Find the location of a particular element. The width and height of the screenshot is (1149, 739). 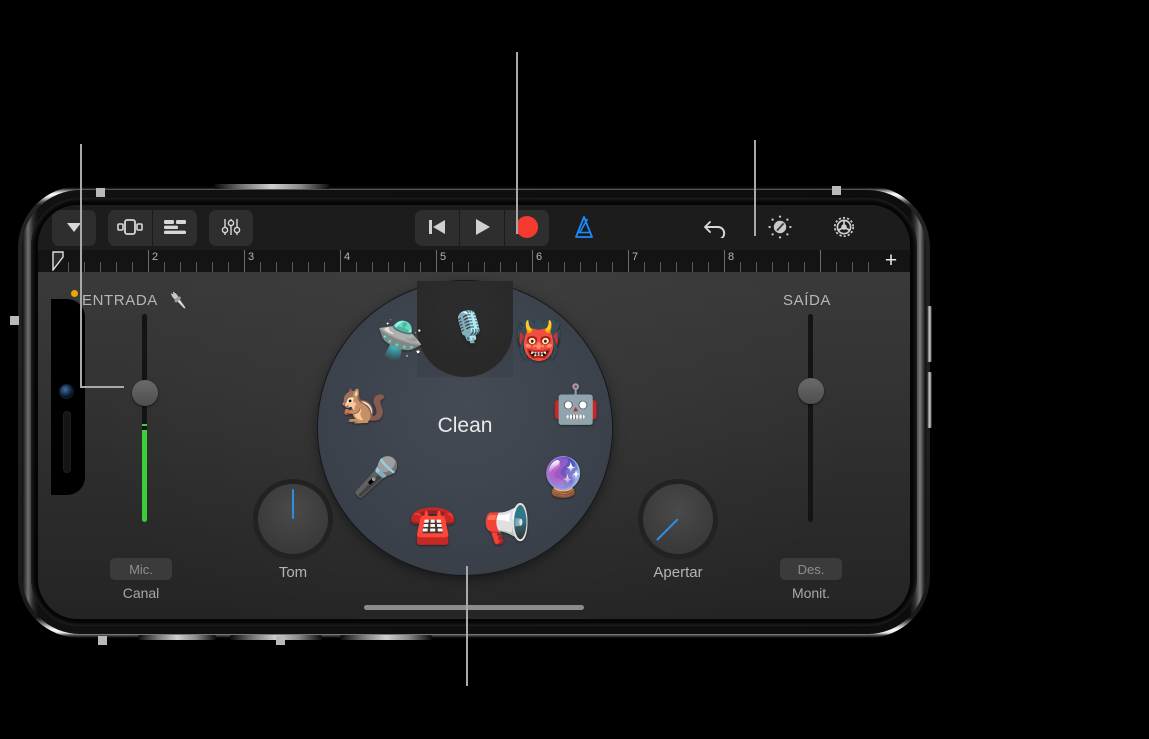

mixer-button is located at coordinates (231, 228).